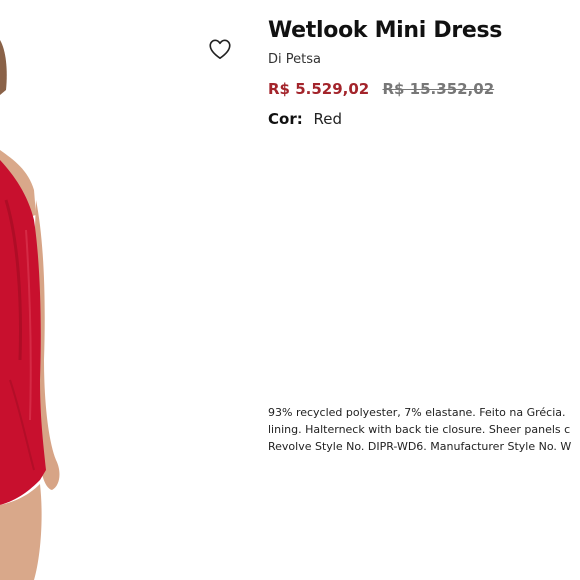  Describe the element at coordinates (3, 67) in the screenshot. I see `hair-shape` at that location.